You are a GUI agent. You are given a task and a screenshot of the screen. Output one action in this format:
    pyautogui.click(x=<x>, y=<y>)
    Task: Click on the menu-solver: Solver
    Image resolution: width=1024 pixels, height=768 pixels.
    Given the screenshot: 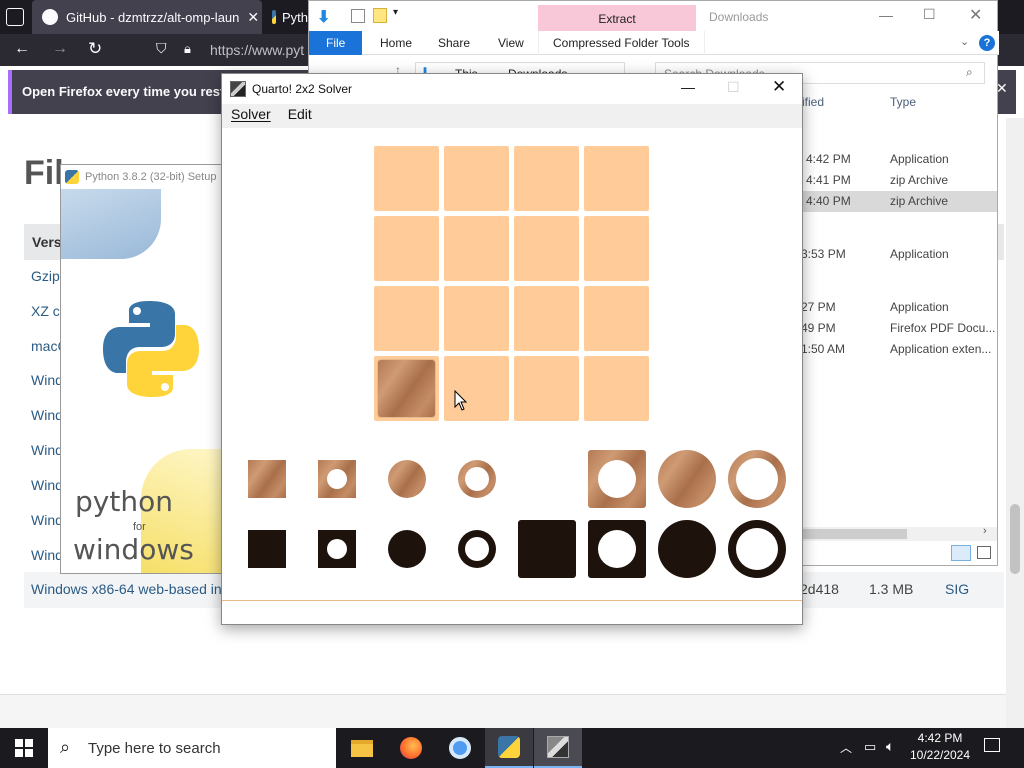 What is the action you would take?
    pyautogui.click(x=250, y=116)
    